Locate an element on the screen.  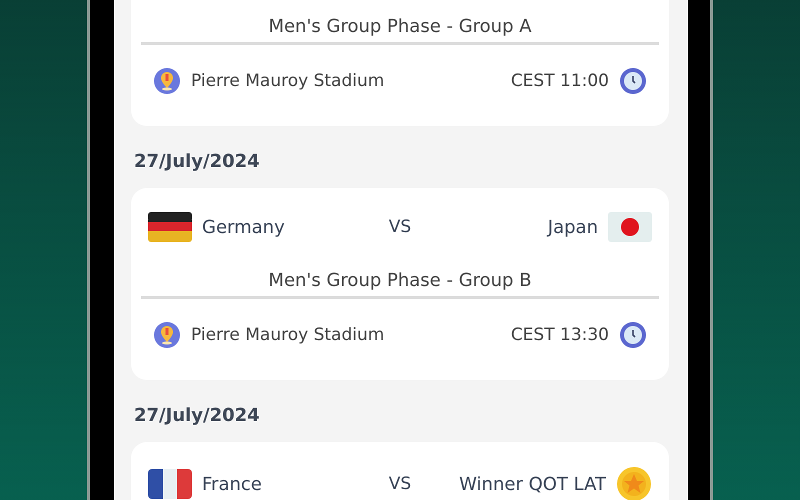
kickoff-time: CEST 11:00 is located at coordinates (559, 81).